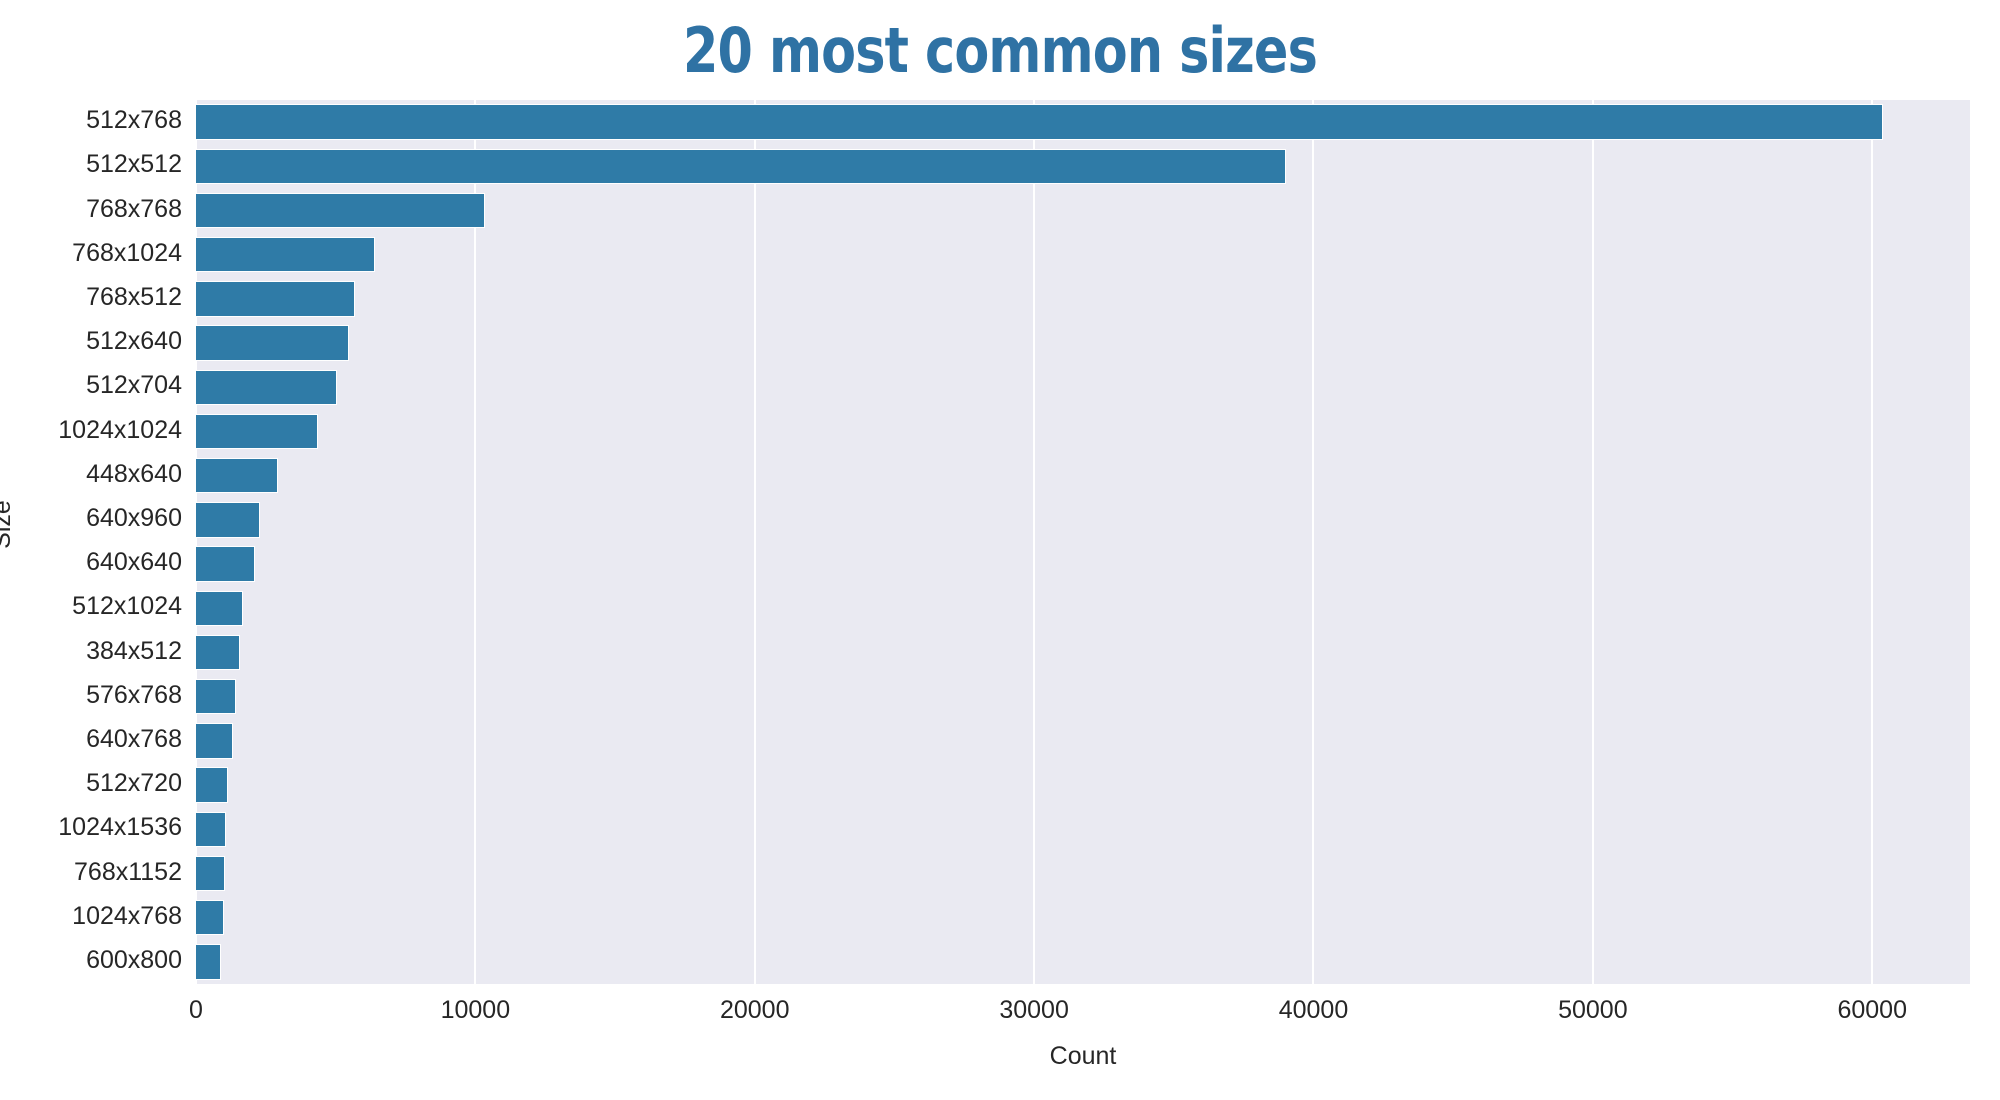 Image resolution: width=2000 pixels, height=1100 pixels. I want to click on y-tick-label: 768x768, so click(134, 208).